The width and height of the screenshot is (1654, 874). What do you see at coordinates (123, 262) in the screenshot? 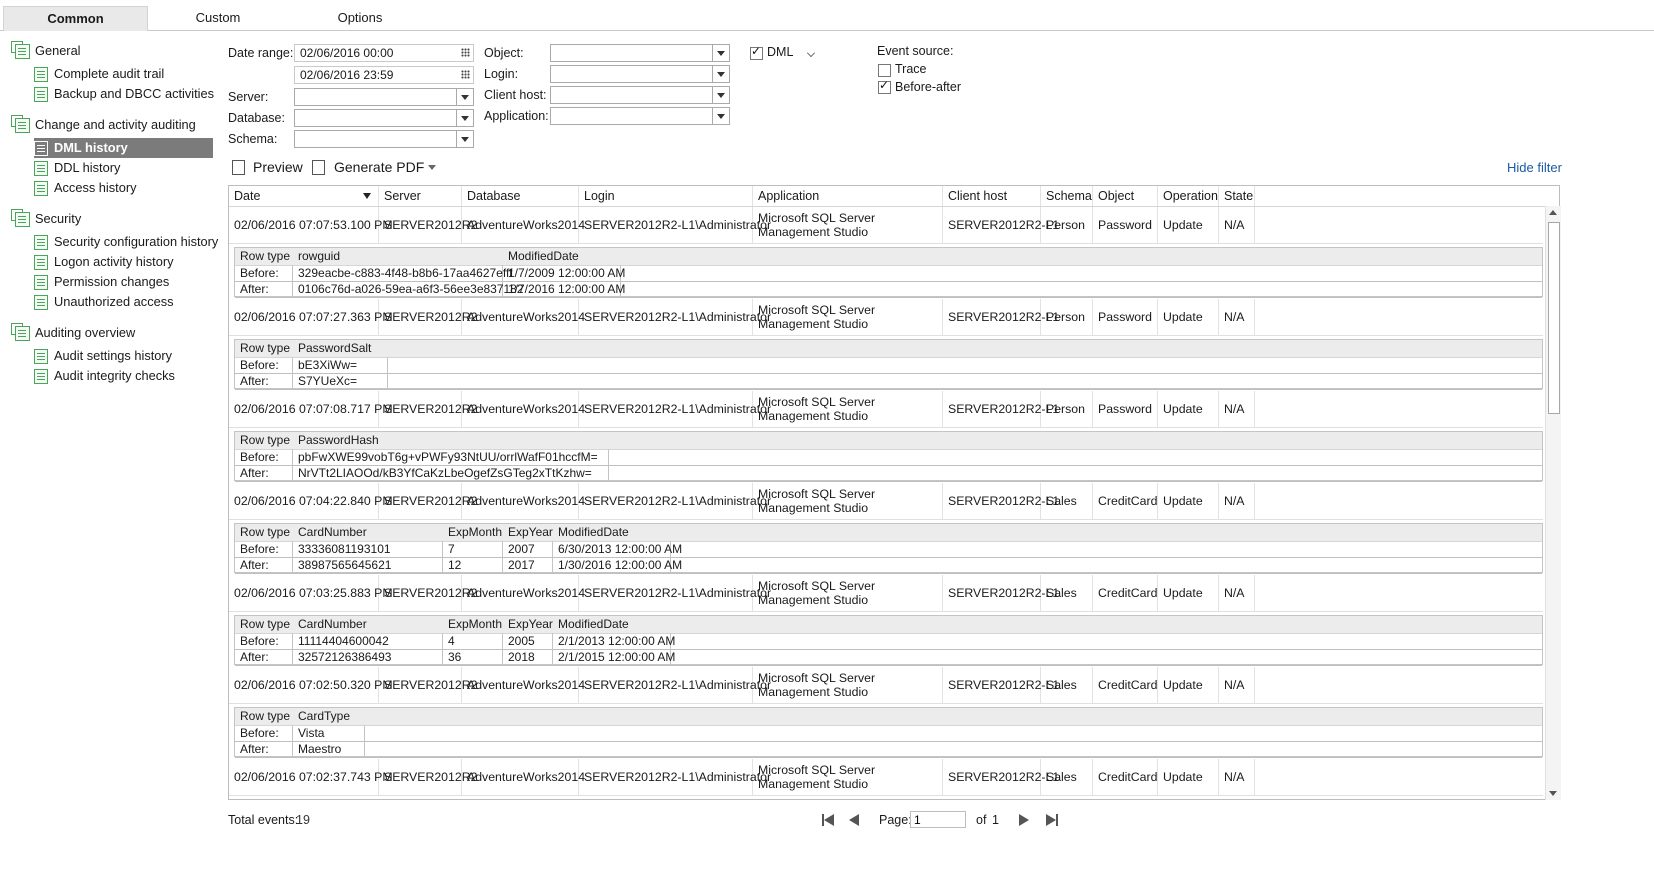
I see `tree-item-logon-activity: Logon activity history` at bounding box center [123, 262].